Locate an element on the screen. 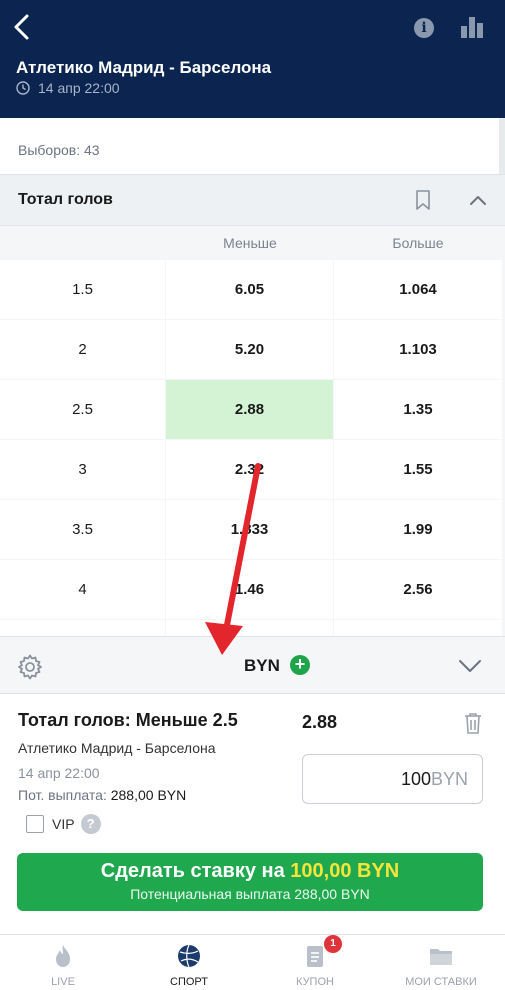  place-bet-prefix: Сделать ставку на is located at coordinates (195, 871).